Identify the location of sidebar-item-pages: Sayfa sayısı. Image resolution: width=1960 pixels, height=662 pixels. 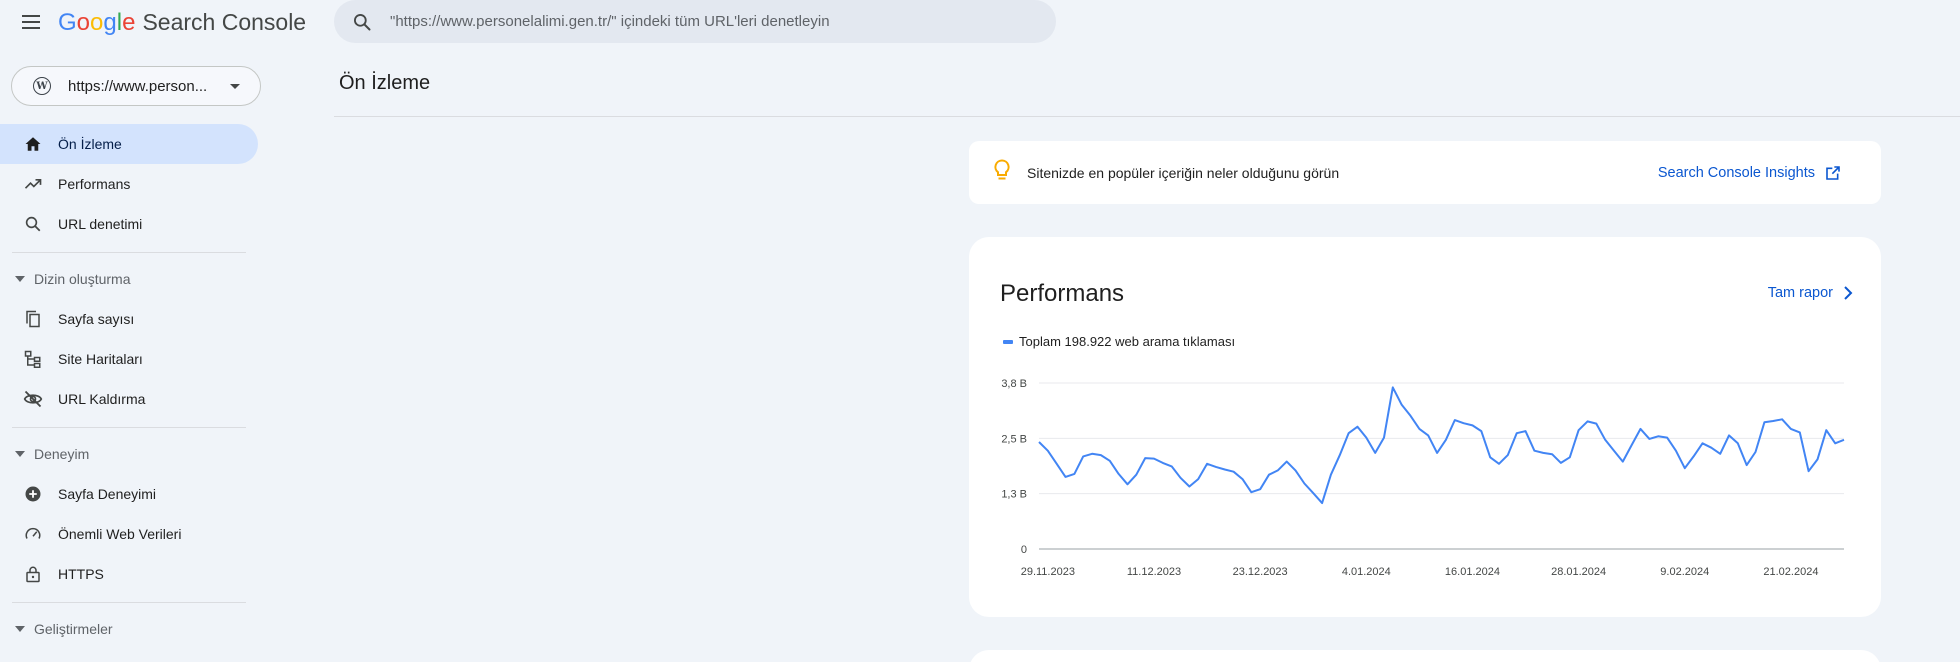
(129, 319).